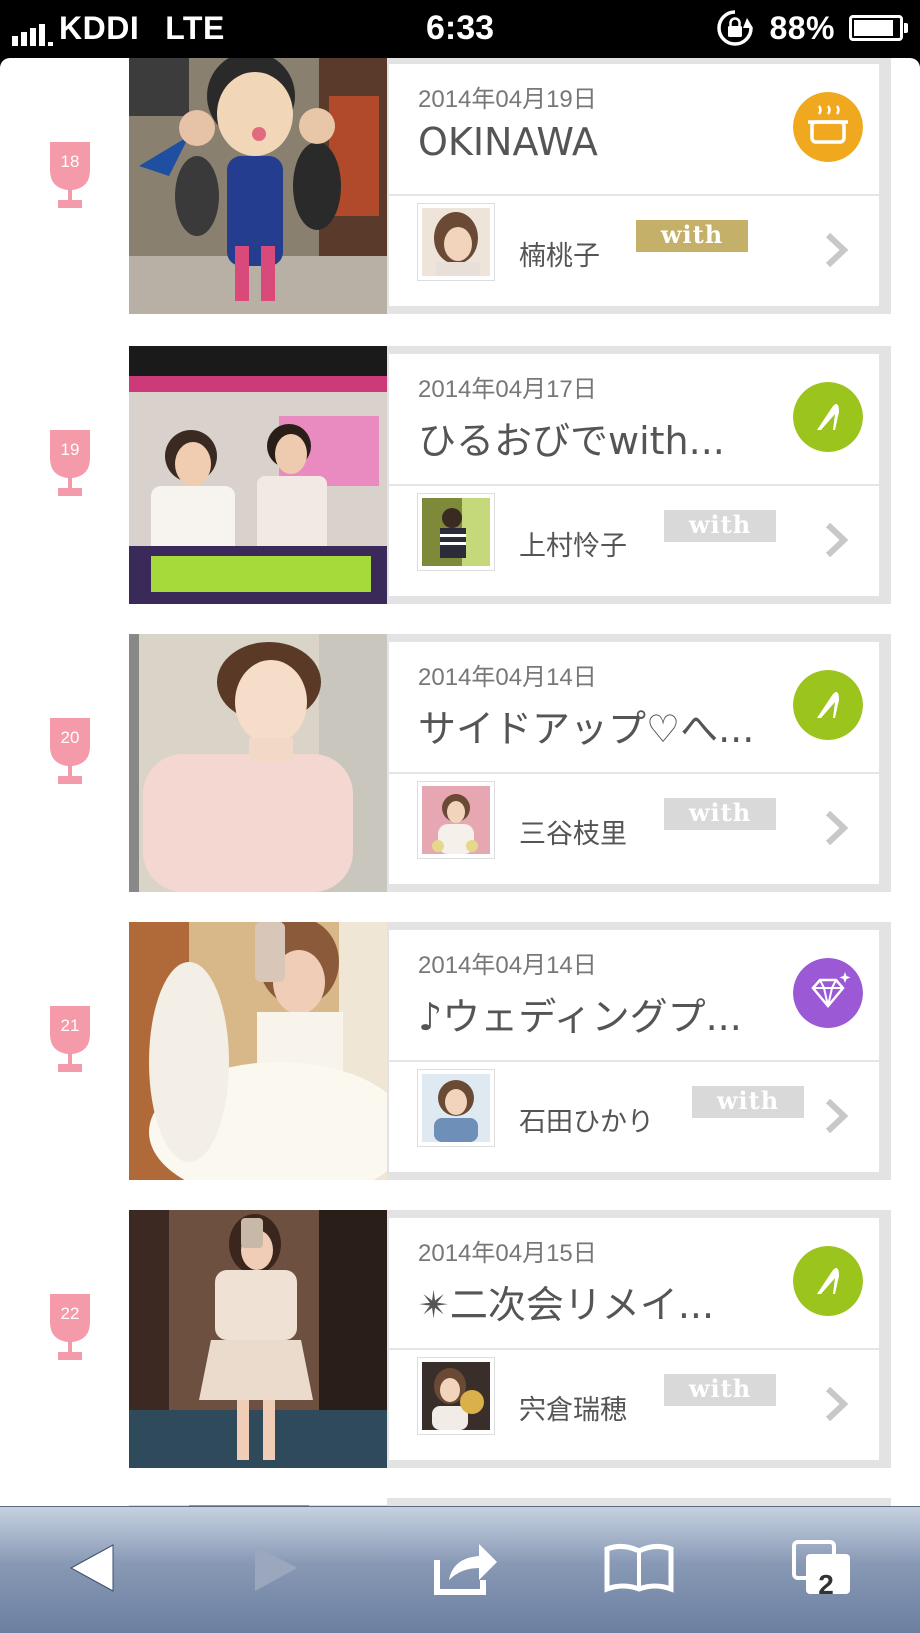 The image size is (920, 1633). I want to click on rank-badge: 20, so click(70, 751).